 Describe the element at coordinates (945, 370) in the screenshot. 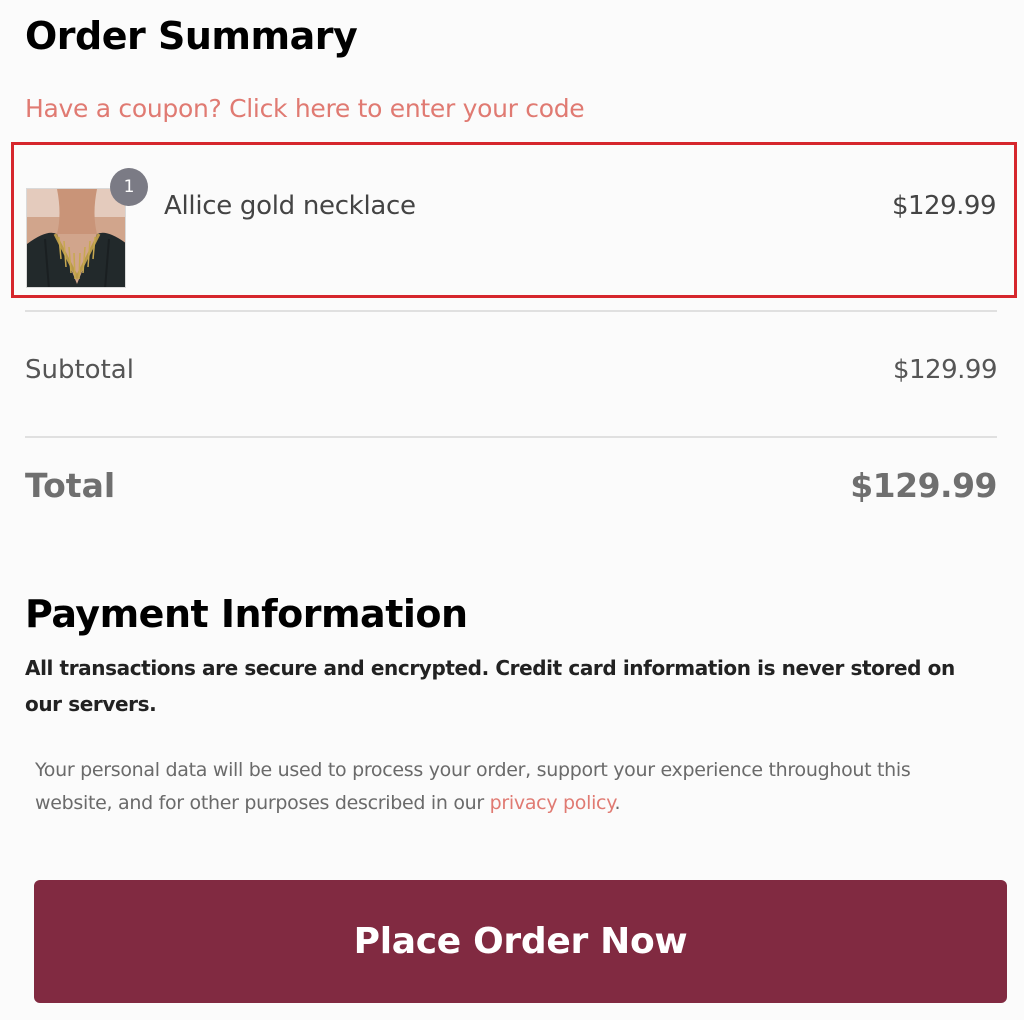

I see `subtotal-value: $129.99` at that location.